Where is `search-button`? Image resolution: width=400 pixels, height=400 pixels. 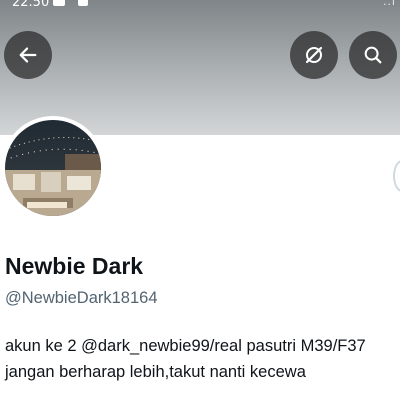
search-button is located at coordinates (373, 55).